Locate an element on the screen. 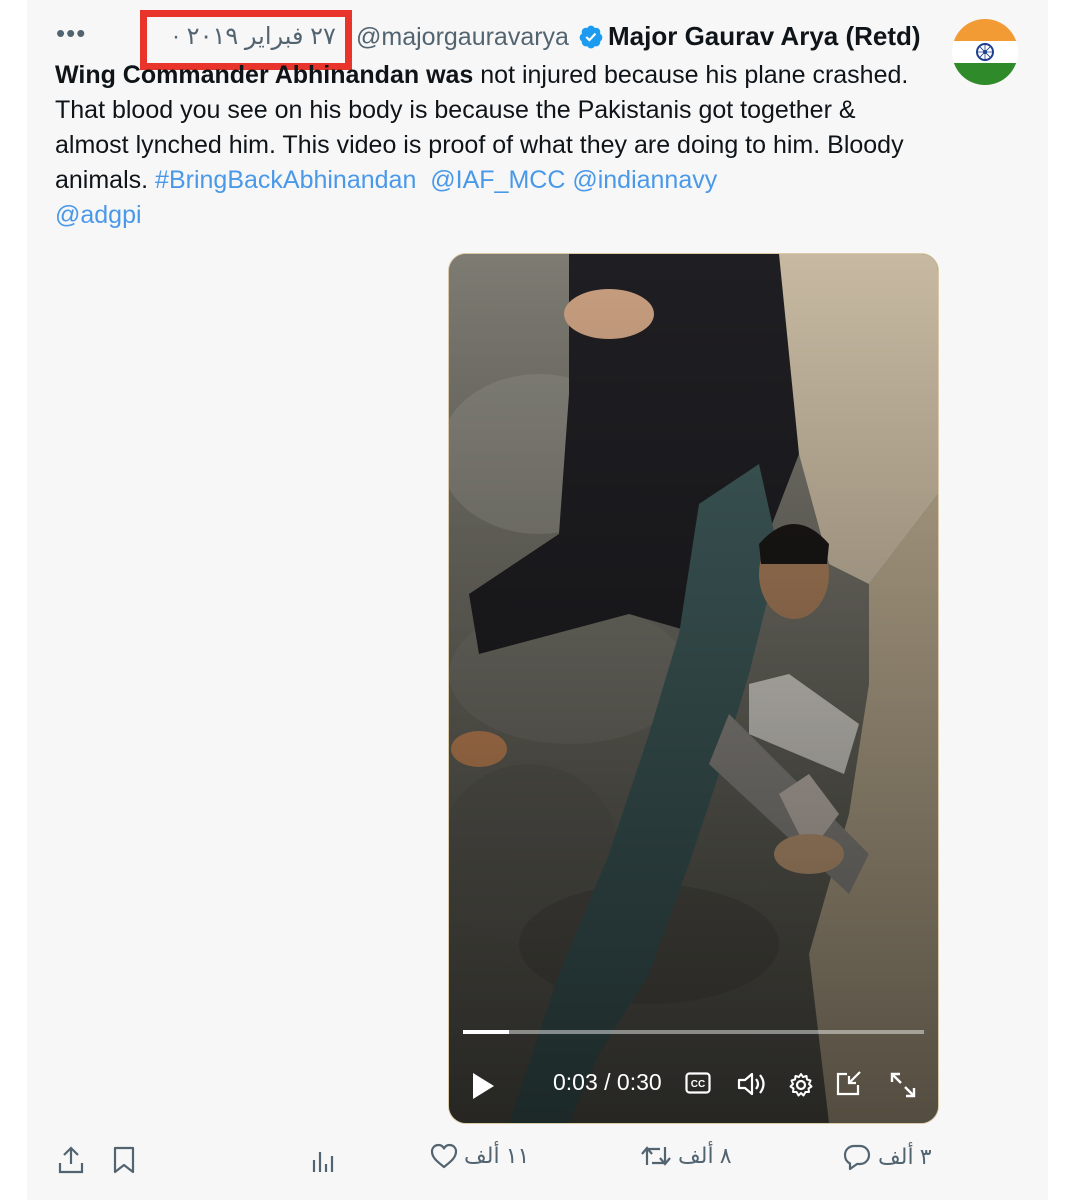 This screenshot has width=1072, height=1200. play-icon is located at coordinates (483, 1086).